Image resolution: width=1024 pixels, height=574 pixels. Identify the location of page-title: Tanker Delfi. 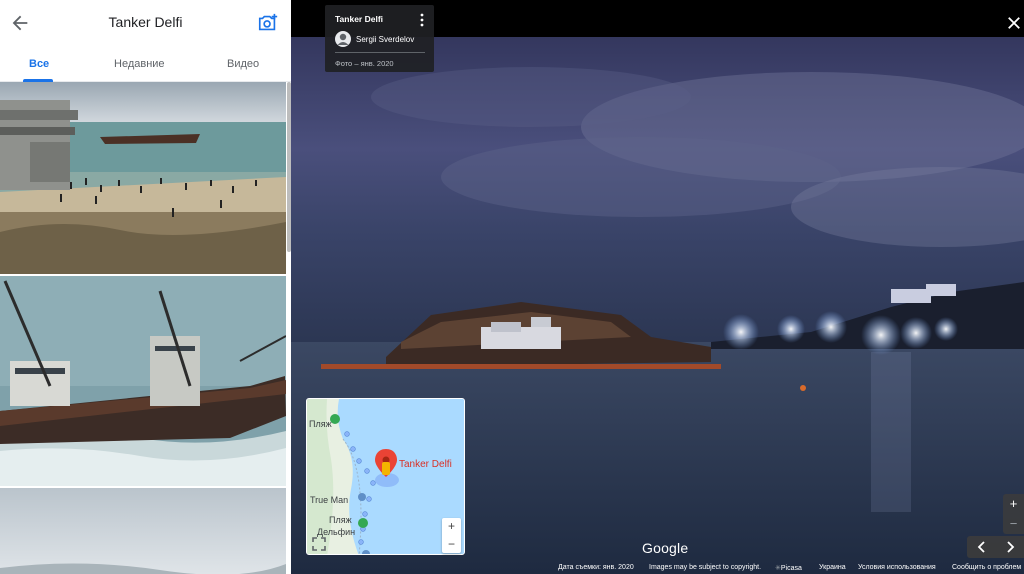
(145, 22).